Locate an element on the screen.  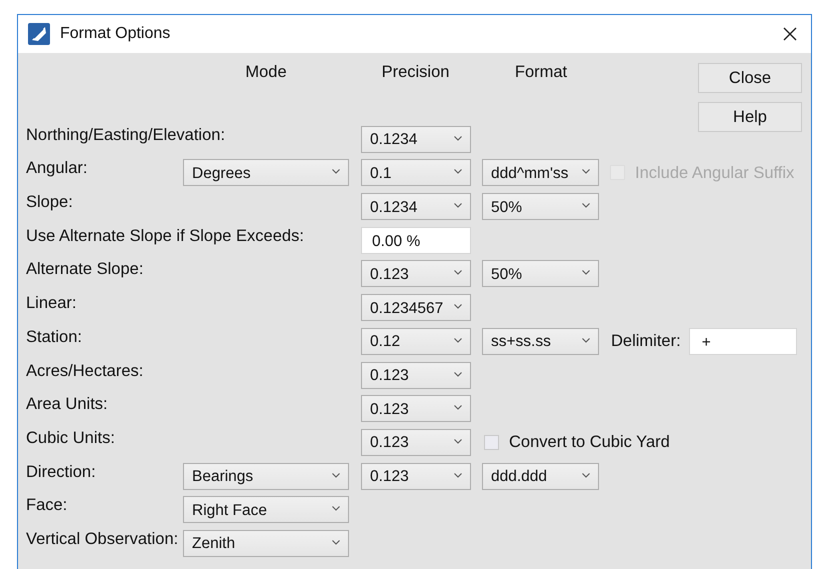
dropdown: ddd^mm'ss is located at coordinates (540, 172).